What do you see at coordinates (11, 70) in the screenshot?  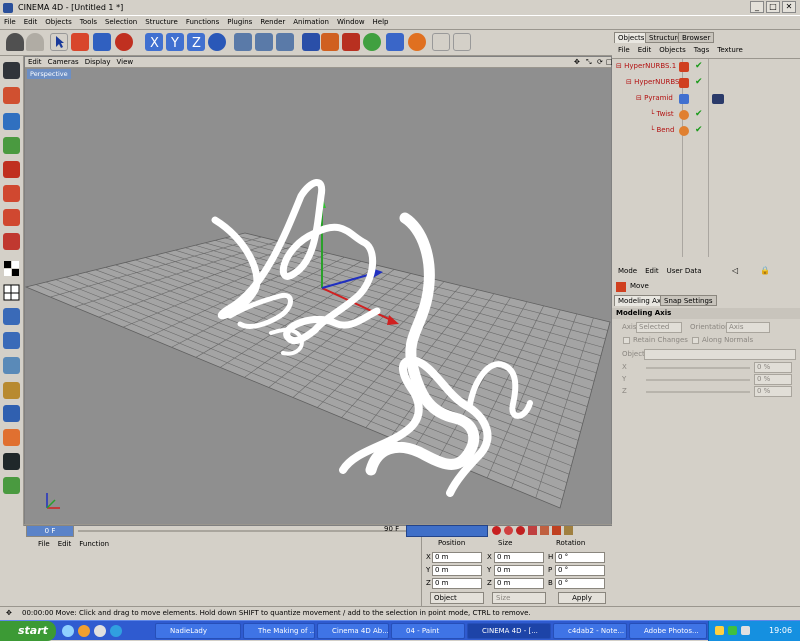 I see `layout-switch-icon` at bounding box center [11, 70].